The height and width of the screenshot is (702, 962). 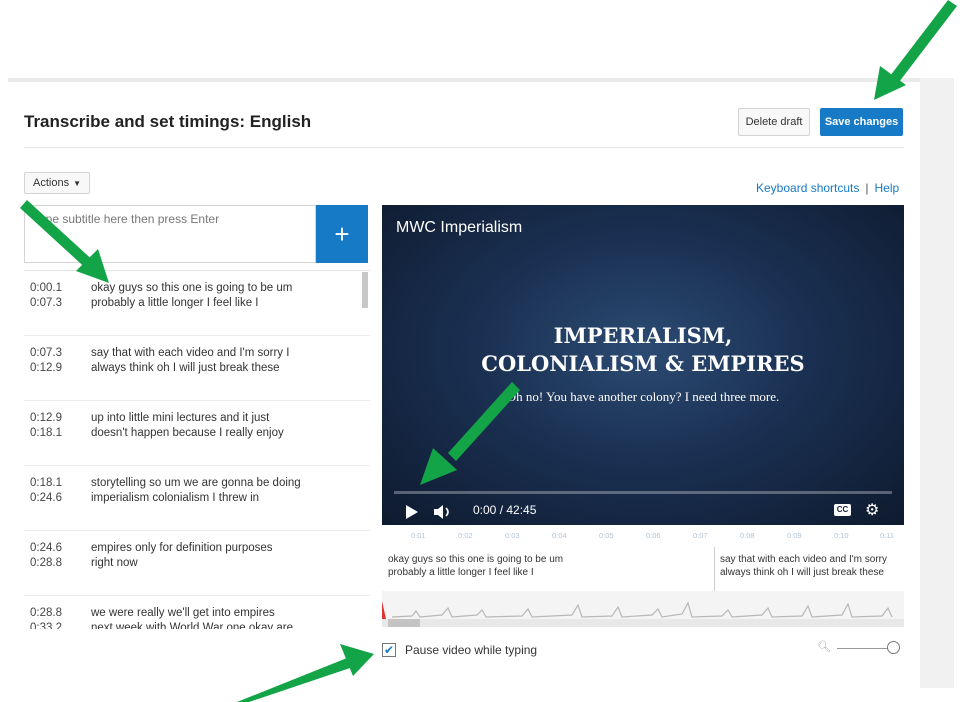 What do you see at coordinates (64, 241) in the screenshot?
I see `arrow-to-subtitle-icon` at bounding box center [64, 241].